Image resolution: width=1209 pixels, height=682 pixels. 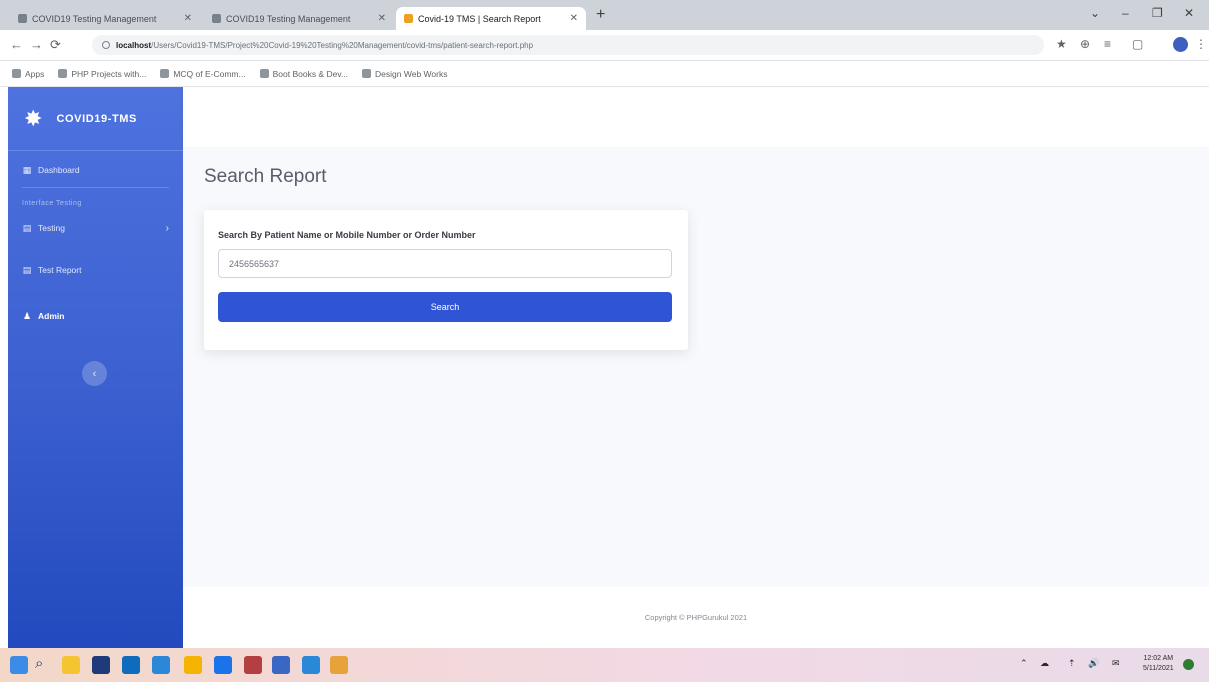 What do you see at coordinates (51, 316) in the screenshot?
I see `sidebar-item-label: Admin` at bounding box center [51, 316].